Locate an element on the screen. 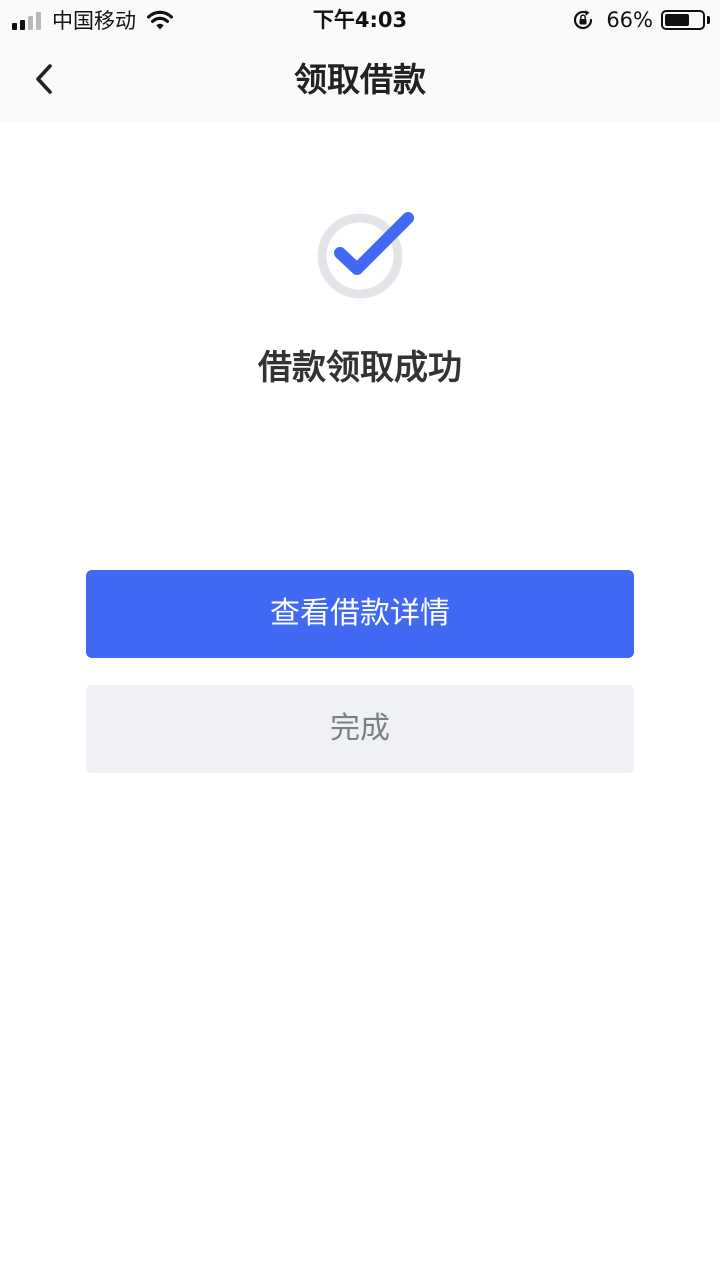 Image resolution: width=720 pixels, height=1280 pixels. back-button is located at coordinates (44, 79).